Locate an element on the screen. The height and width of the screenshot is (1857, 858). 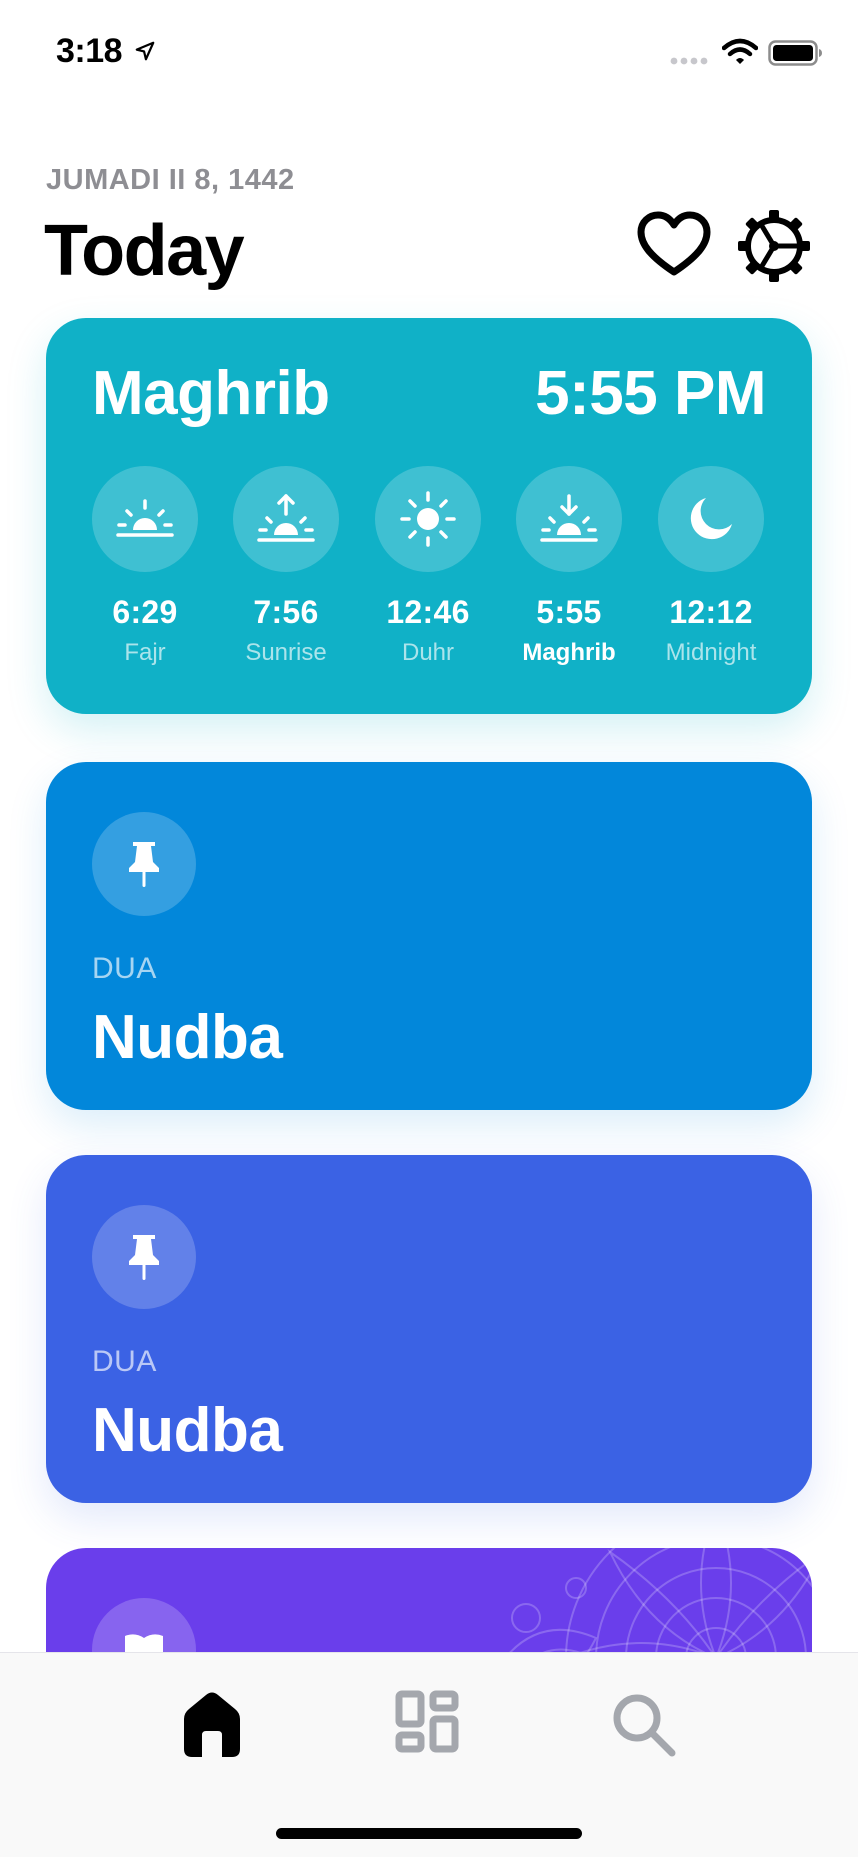
hijri-date: JUMADI II 8, 1442 is located at coordinates (170, 180).